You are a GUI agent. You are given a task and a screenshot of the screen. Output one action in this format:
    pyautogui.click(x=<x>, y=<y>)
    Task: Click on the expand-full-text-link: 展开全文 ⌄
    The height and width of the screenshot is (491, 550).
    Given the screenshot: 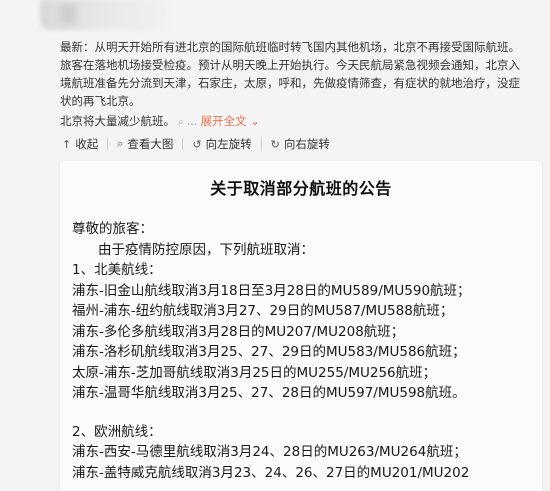 What is the action you would take?
    pyautogui.click(x=230, y=121)
    